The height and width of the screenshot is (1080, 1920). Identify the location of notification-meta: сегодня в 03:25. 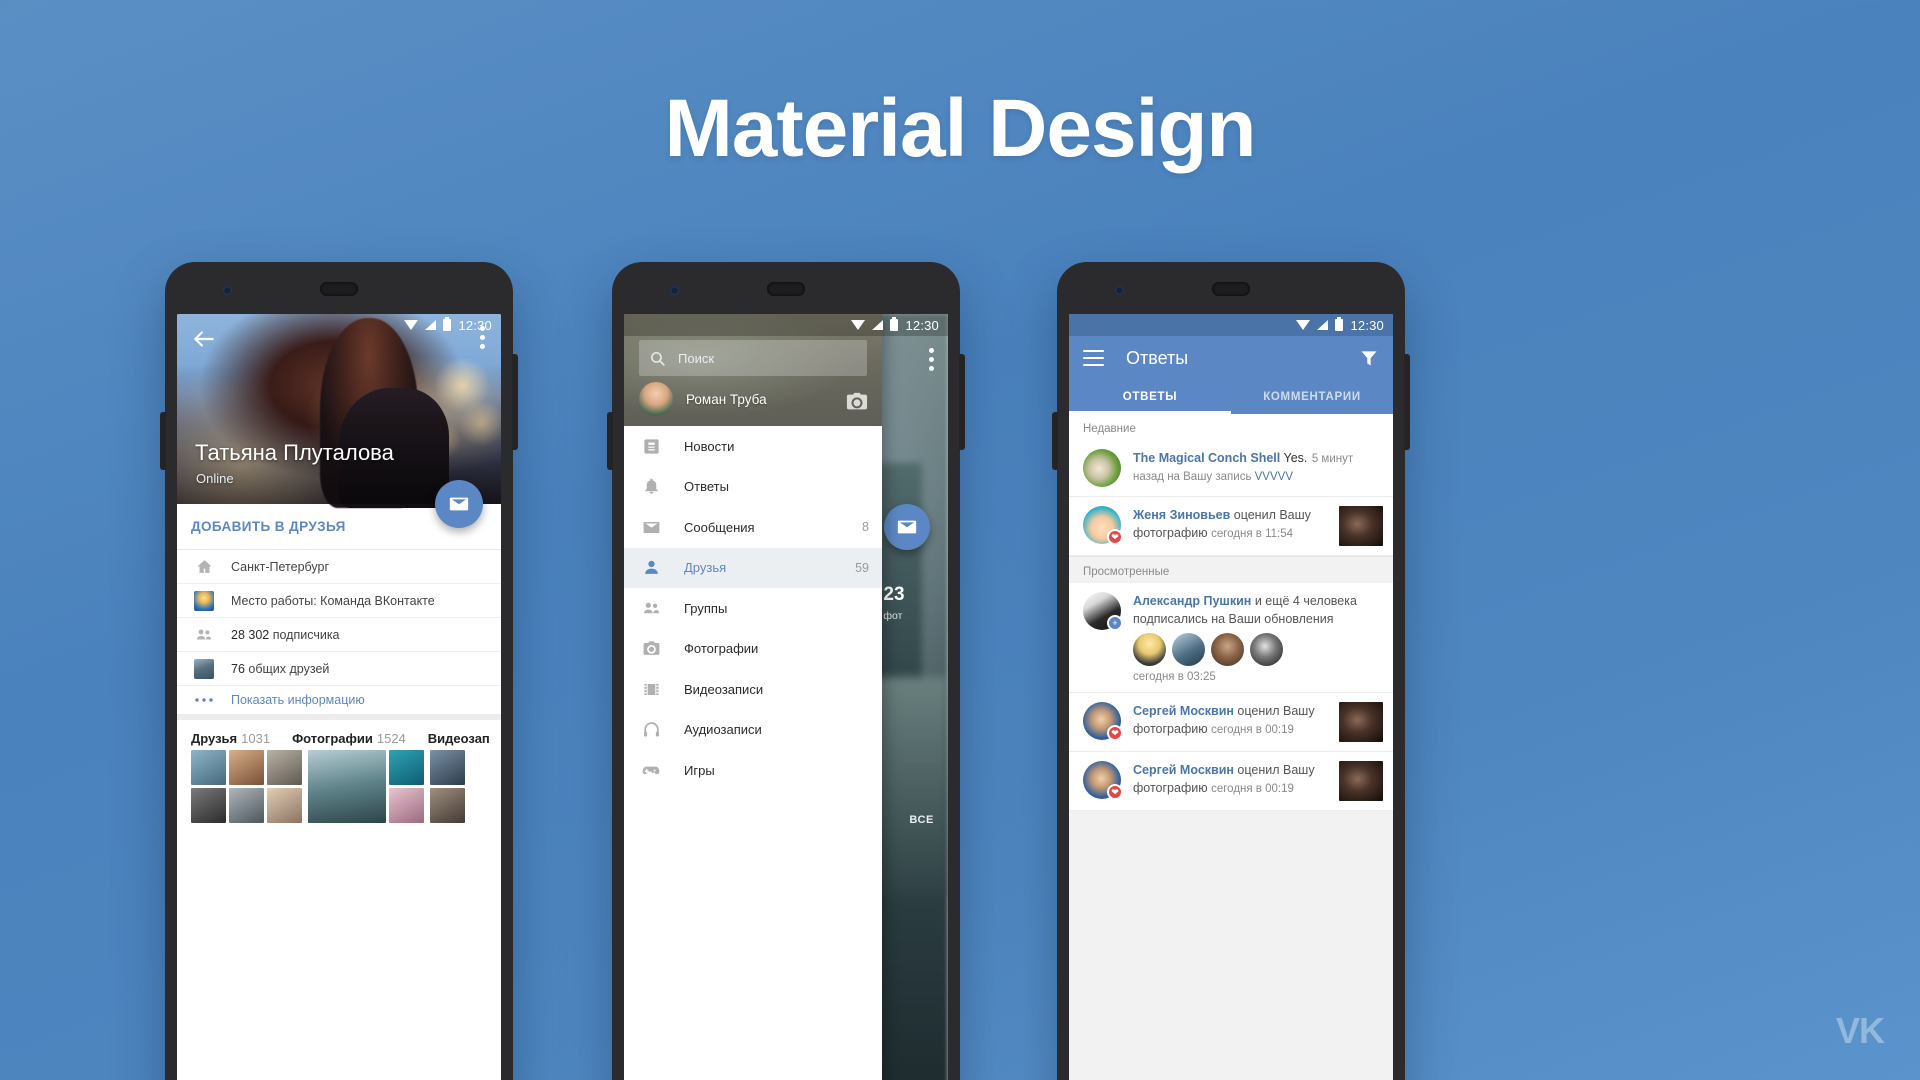
(1174, 677).